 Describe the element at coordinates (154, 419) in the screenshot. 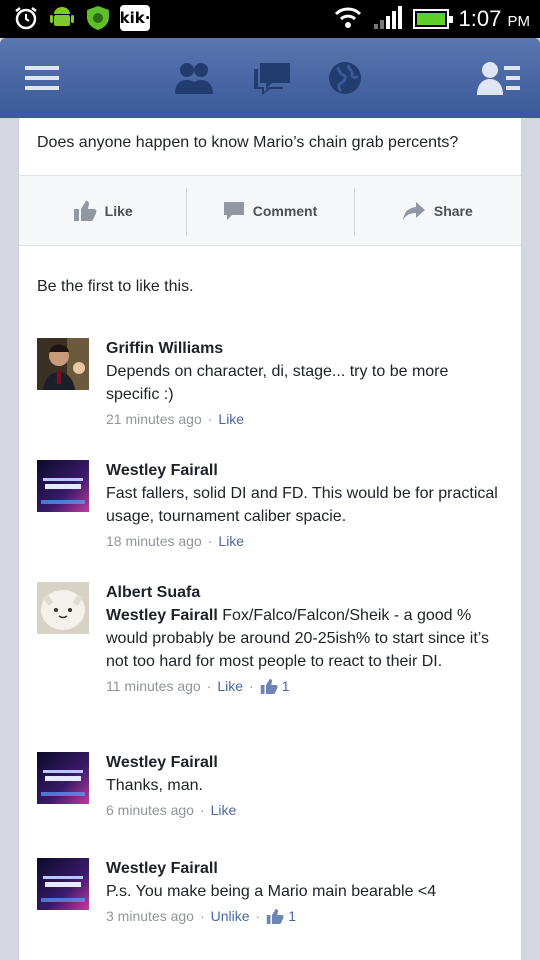

I see `comment-timestamp: 21 minutes ago` at that location.